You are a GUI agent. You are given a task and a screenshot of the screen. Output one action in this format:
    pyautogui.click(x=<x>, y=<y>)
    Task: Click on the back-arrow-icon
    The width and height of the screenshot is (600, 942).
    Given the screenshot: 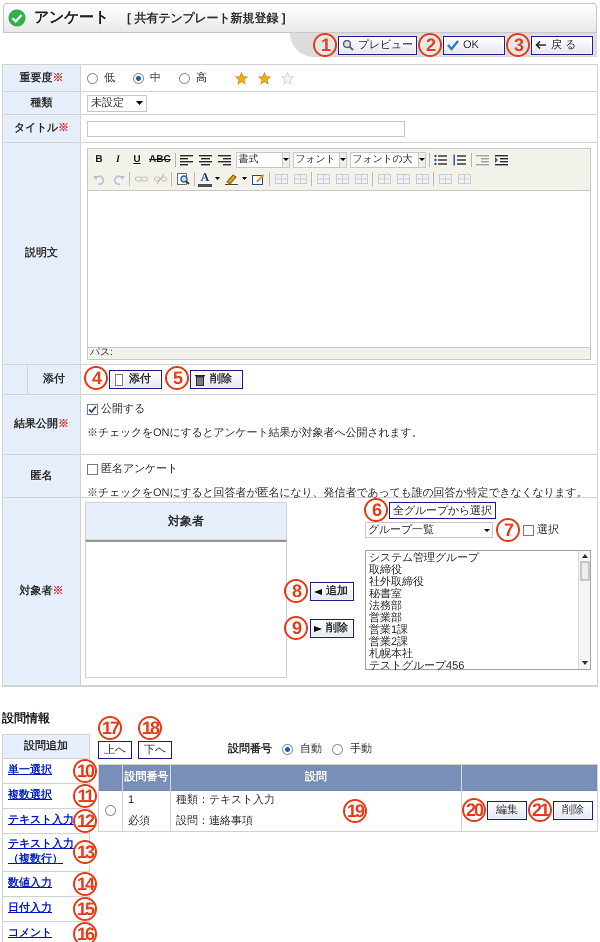 What is the action you would take?
    pyautogui.click(x=541, y=45)
    